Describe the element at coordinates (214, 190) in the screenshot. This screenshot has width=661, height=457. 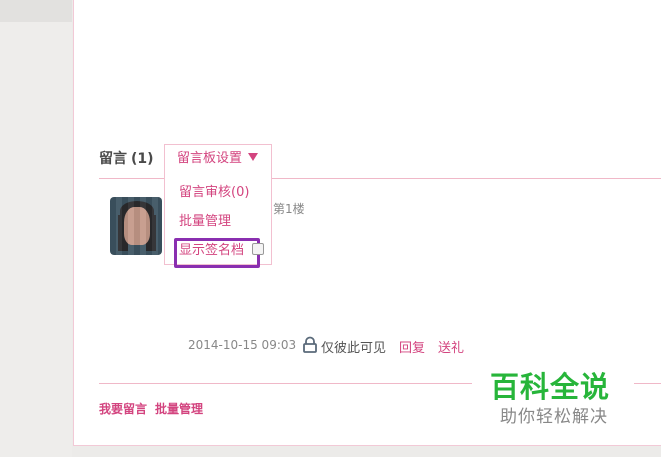
I see `menu-item-message-review: 留言审核(0)` at that location.